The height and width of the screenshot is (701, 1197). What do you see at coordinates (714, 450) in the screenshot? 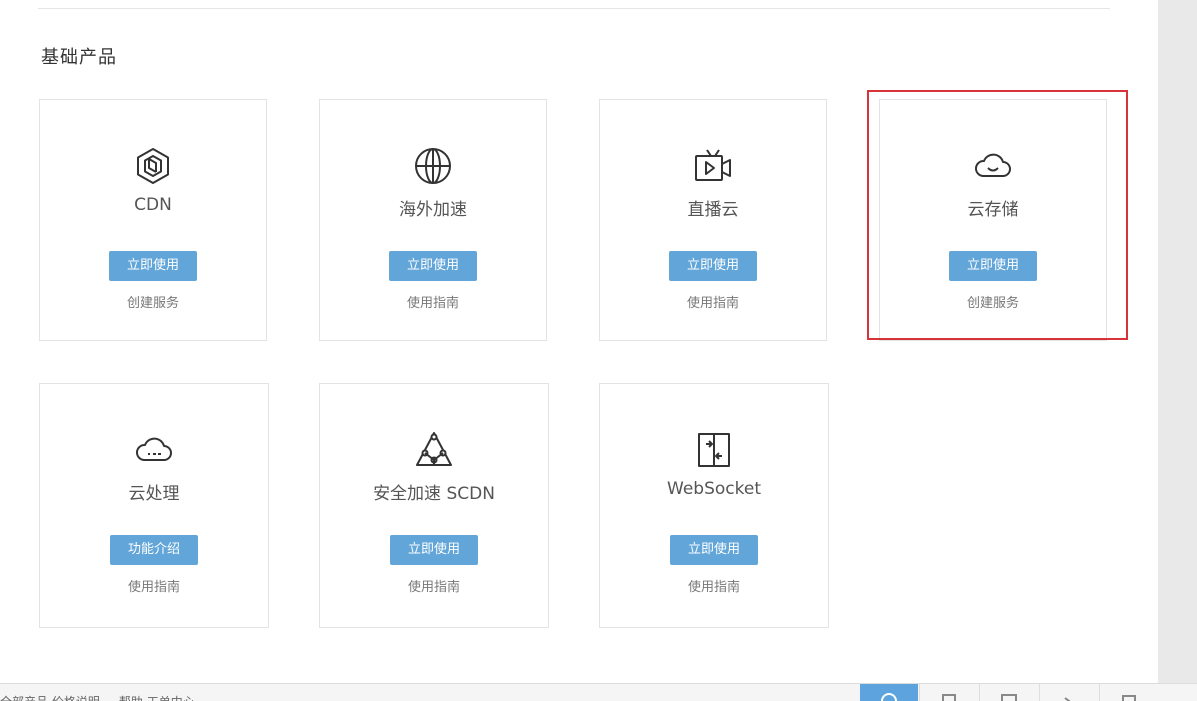
I see `websocket-icon` at bounding box center [714, 450].